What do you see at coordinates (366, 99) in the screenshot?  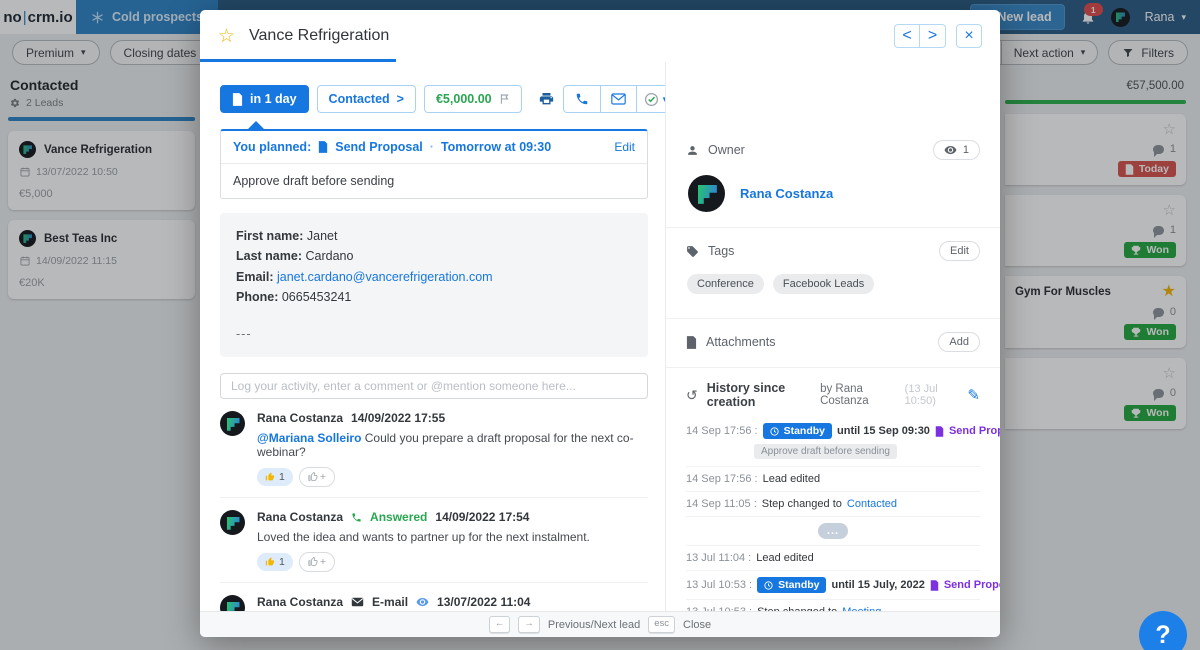 I see `step-button: Contacted >` at bounding box center [366, 99].